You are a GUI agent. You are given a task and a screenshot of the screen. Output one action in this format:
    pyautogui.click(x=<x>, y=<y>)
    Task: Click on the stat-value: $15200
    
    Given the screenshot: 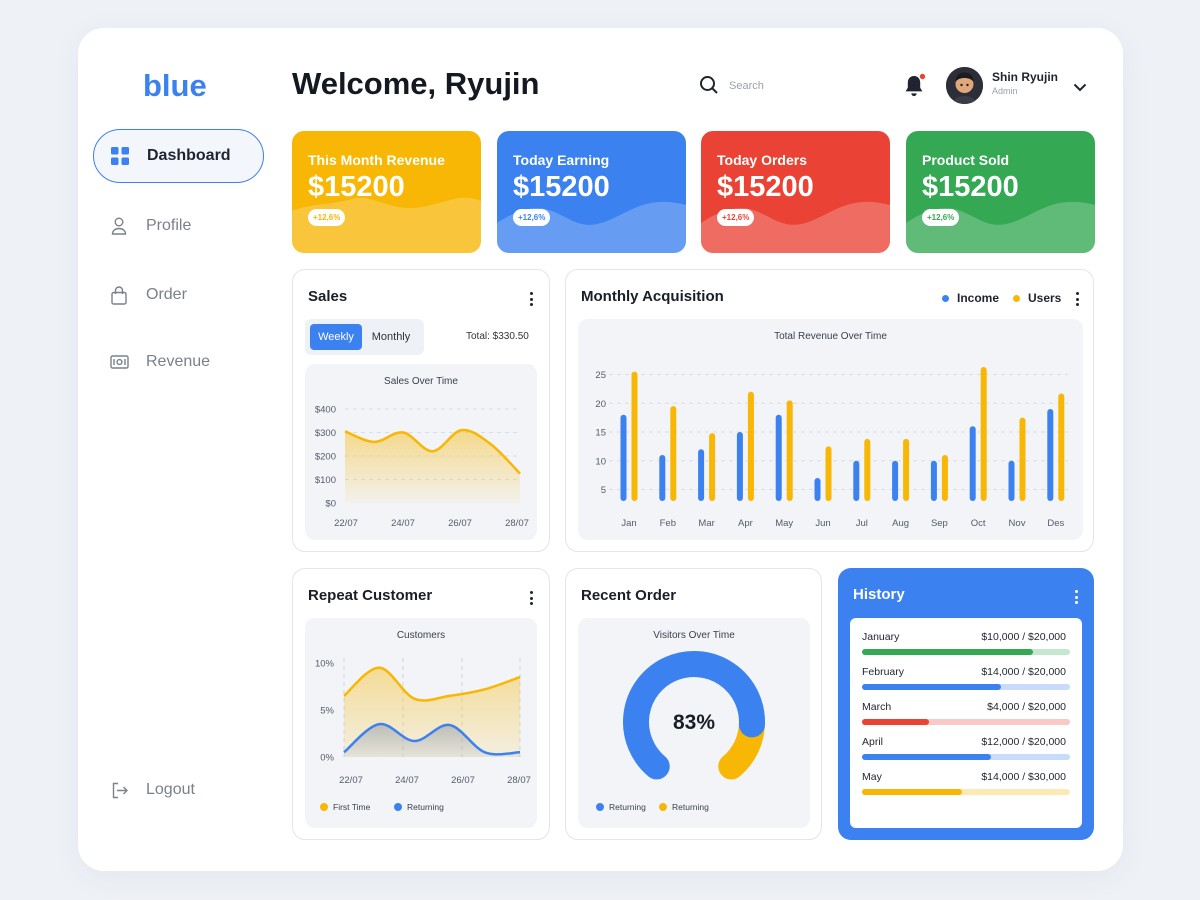 What is the action you would take?
    pyautogui.click(x=356, y=187)
    